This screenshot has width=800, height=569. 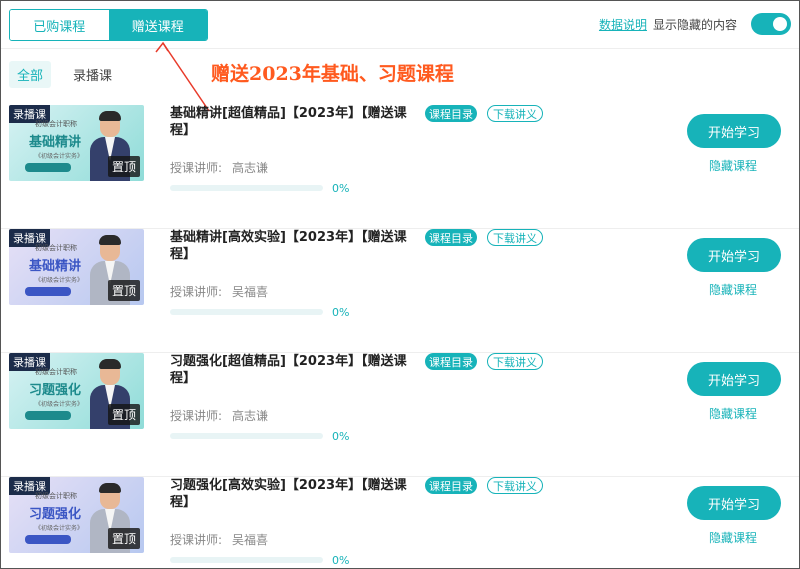 I want to click on tab-purchased-courses: 已购课程, so click(x=59, y=25).